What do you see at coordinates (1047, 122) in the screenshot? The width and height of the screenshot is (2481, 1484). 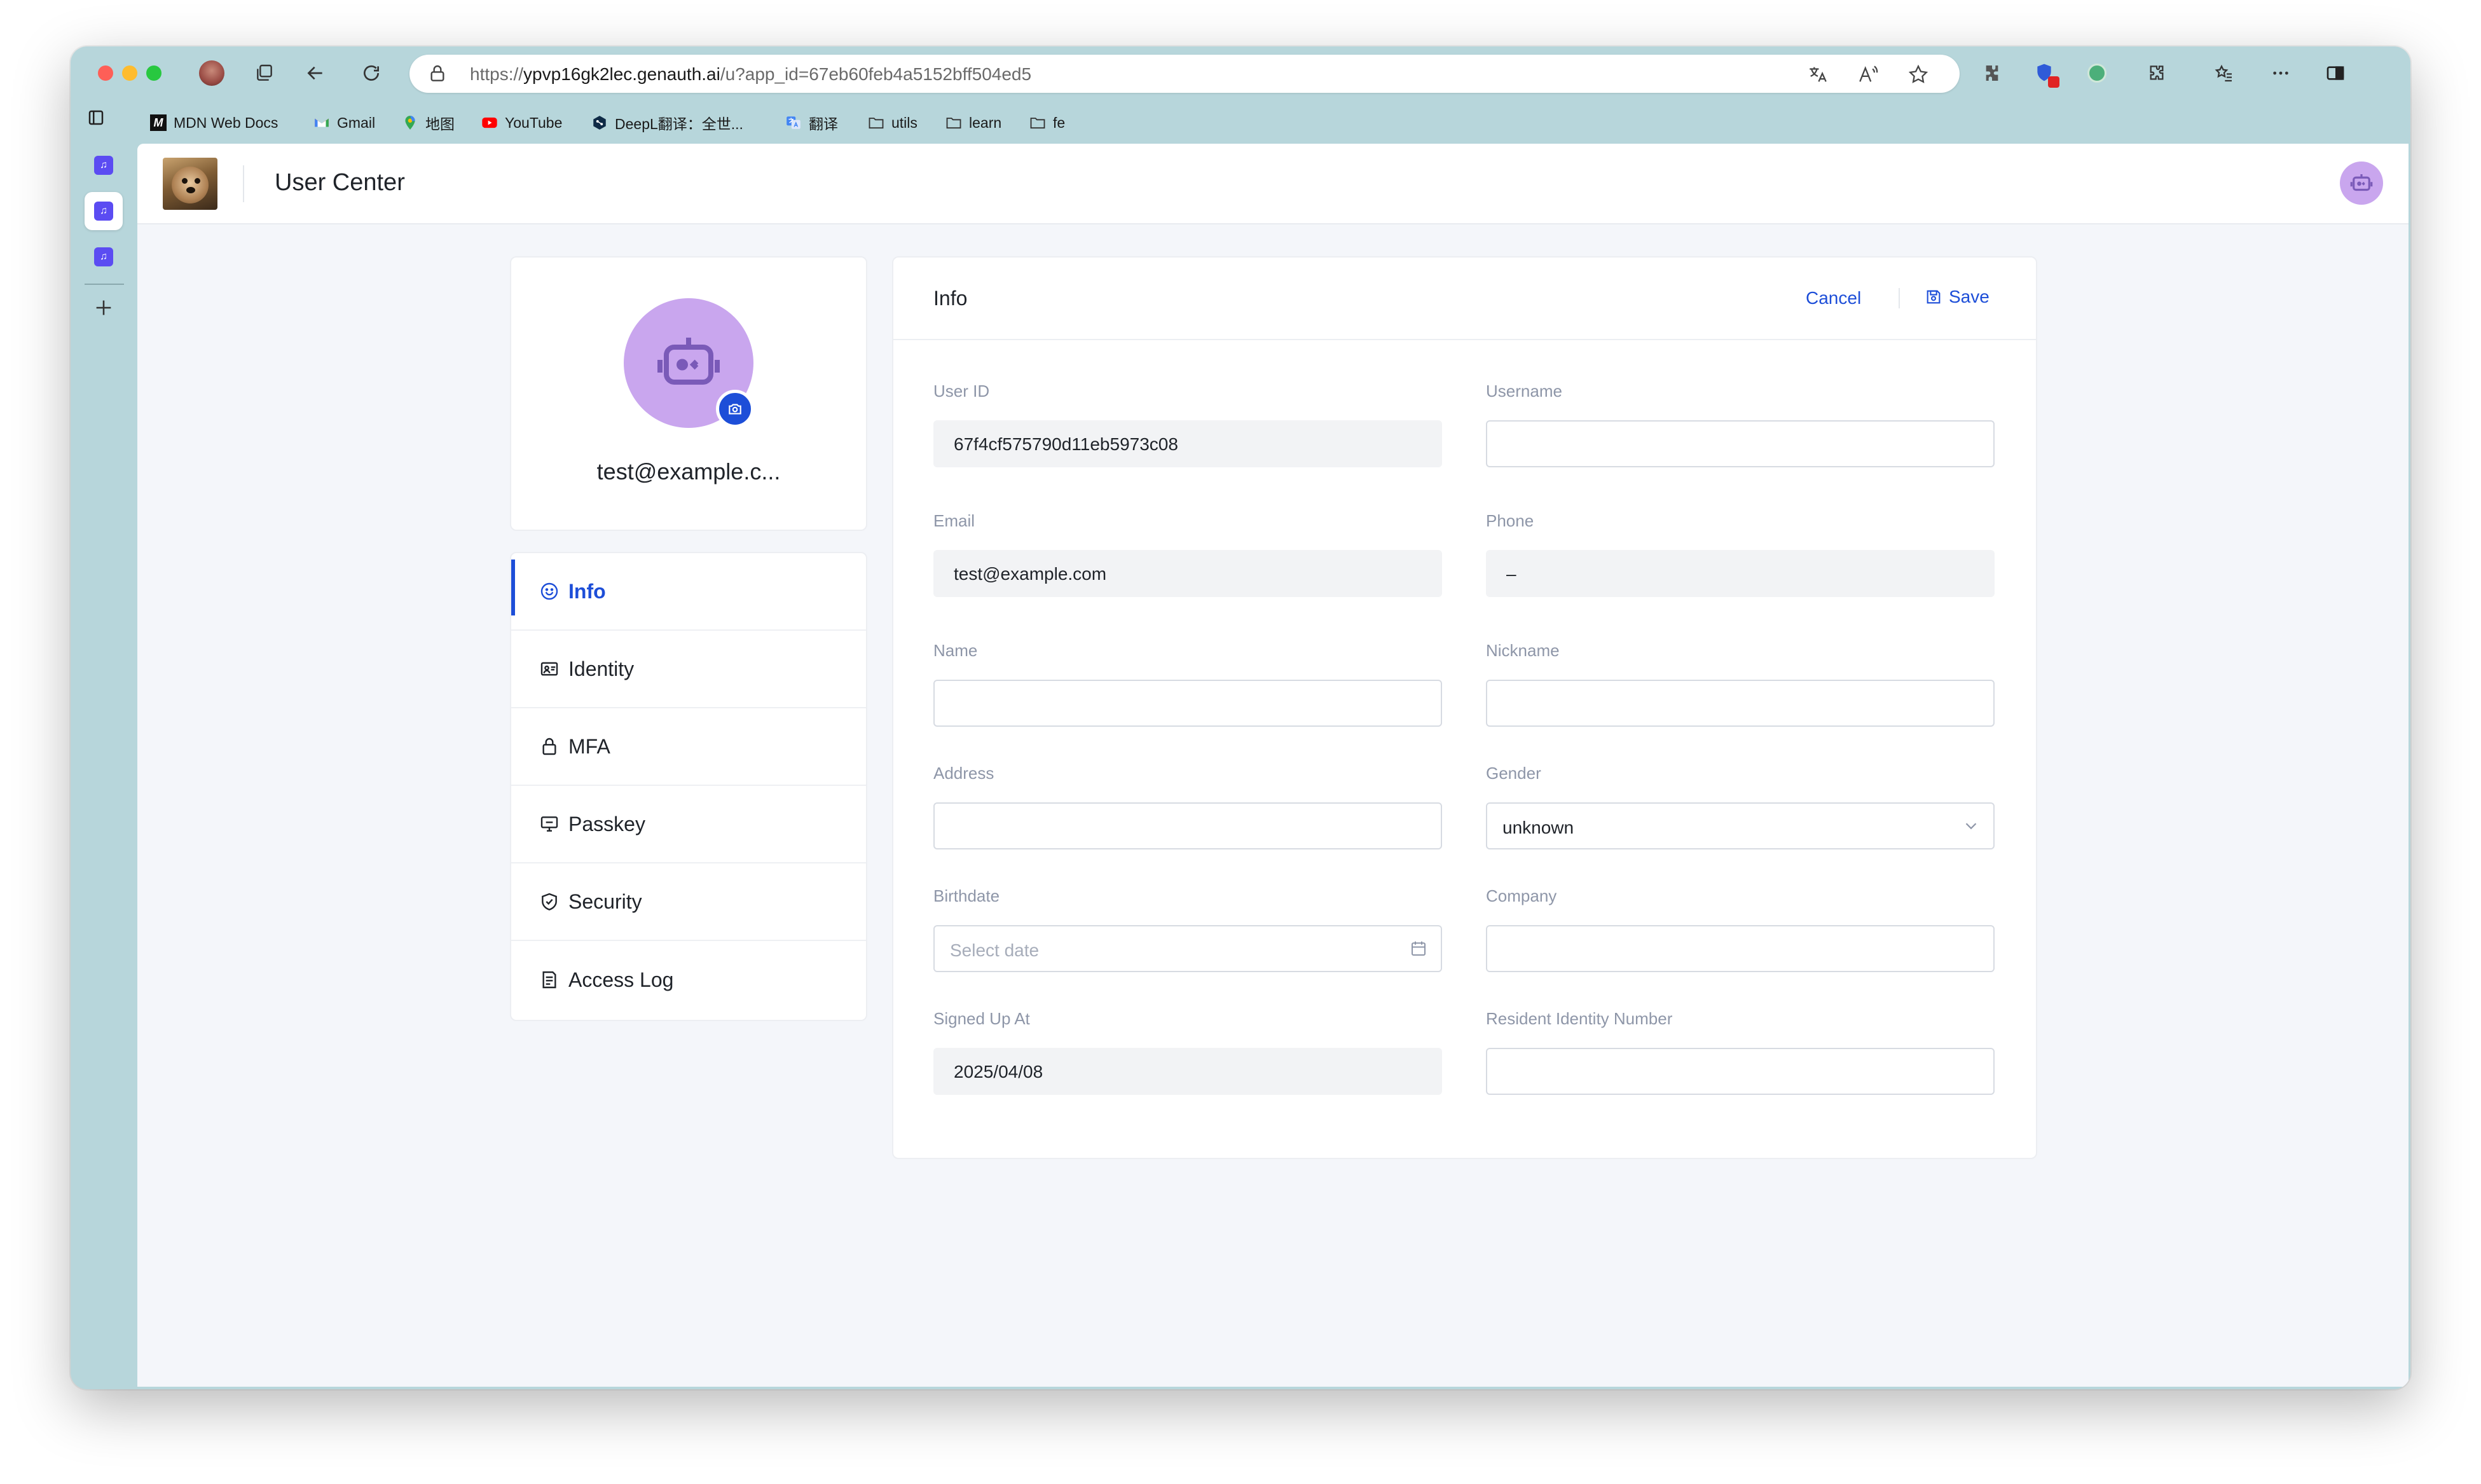 I see `bookmark-folder-fe: fe` at bounding box center [1047, 122].